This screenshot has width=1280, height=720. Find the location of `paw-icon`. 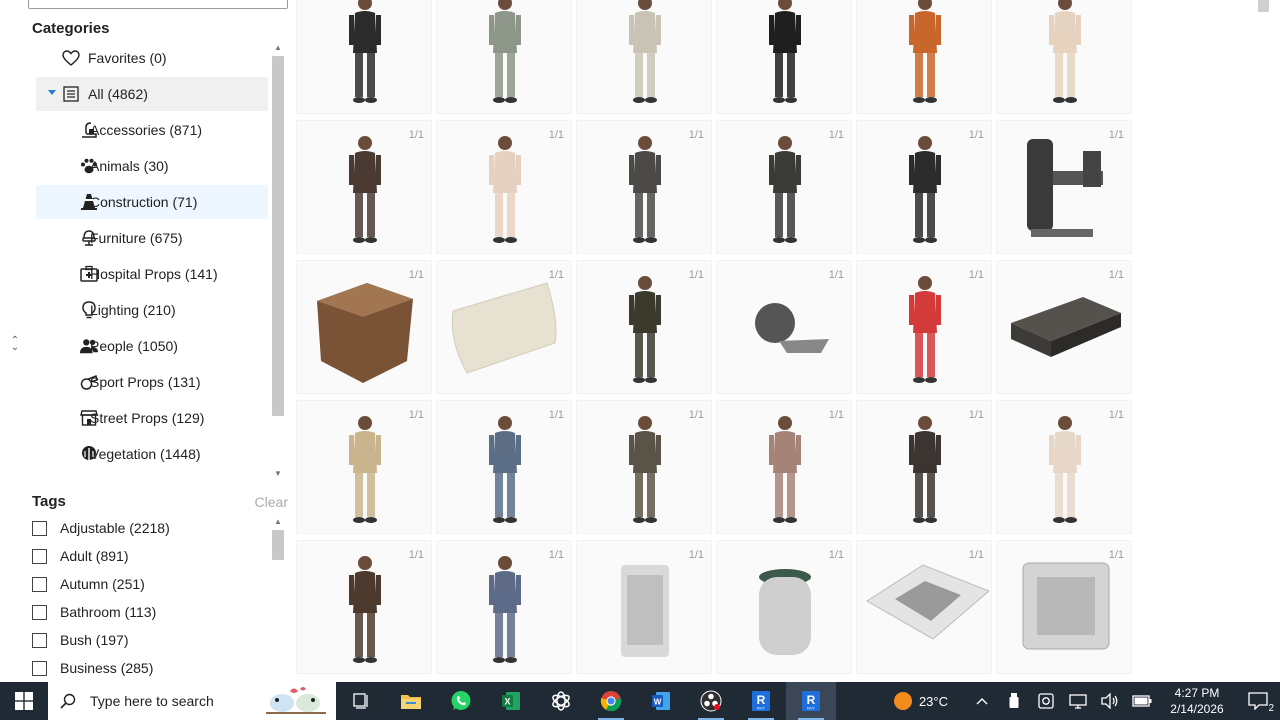

paw-icon is located at coordinates (89, 166).